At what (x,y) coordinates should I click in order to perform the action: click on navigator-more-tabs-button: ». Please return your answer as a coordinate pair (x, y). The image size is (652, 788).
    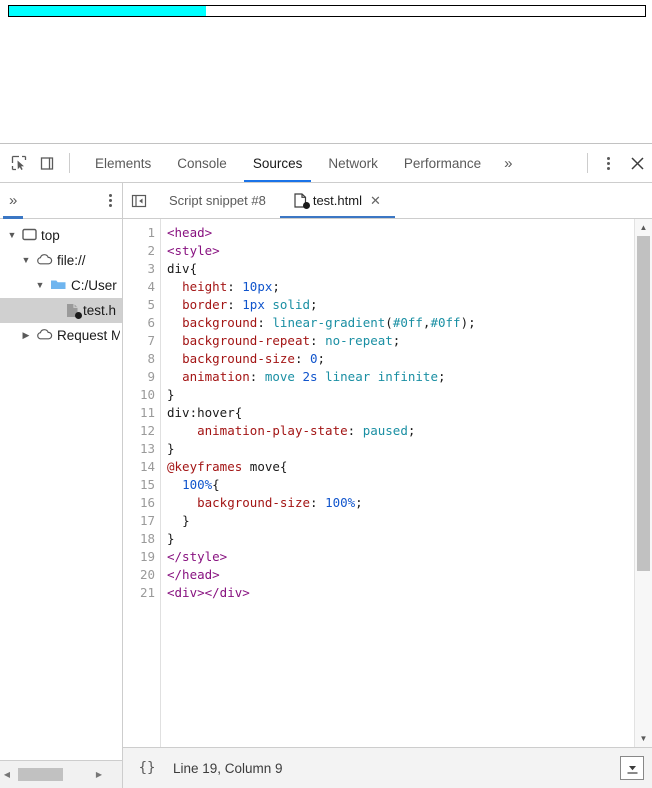
    Looking at the image, I should click on (13, 201).